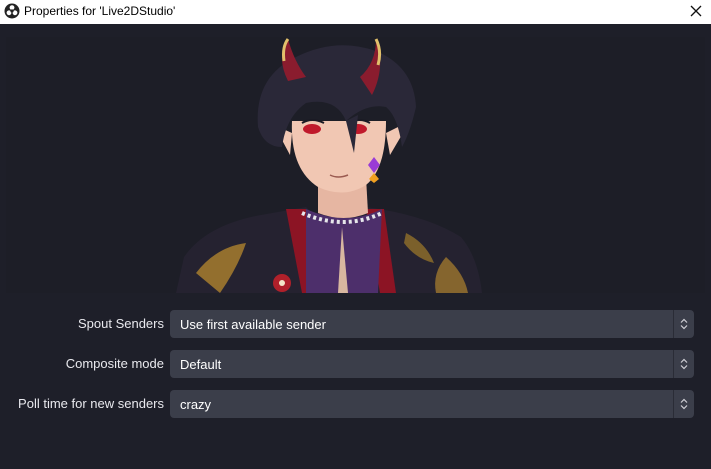  I want to click on composite-mode-value: Default, so click(201, 364).